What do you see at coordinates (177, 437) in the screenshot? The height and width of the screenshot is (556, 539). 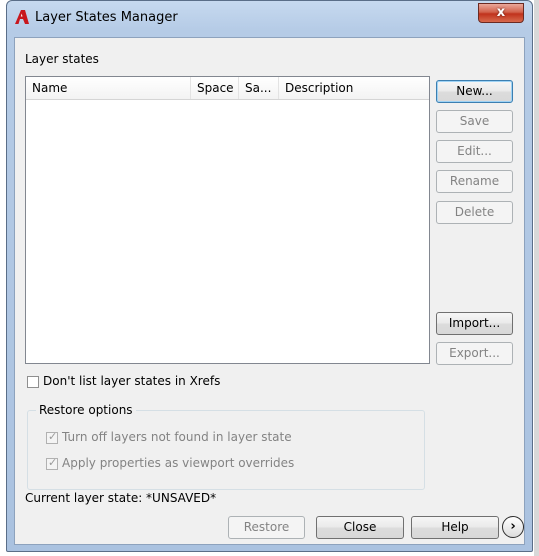 I see `turn-off-layers-label: Turn off layers not found in layer state` at bounding box center [177, 437].